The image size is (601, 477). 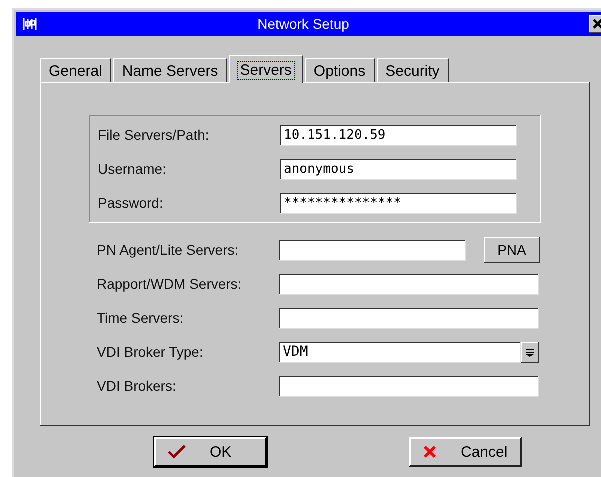 I want to click on network-icon, so click(x=30, y=24).